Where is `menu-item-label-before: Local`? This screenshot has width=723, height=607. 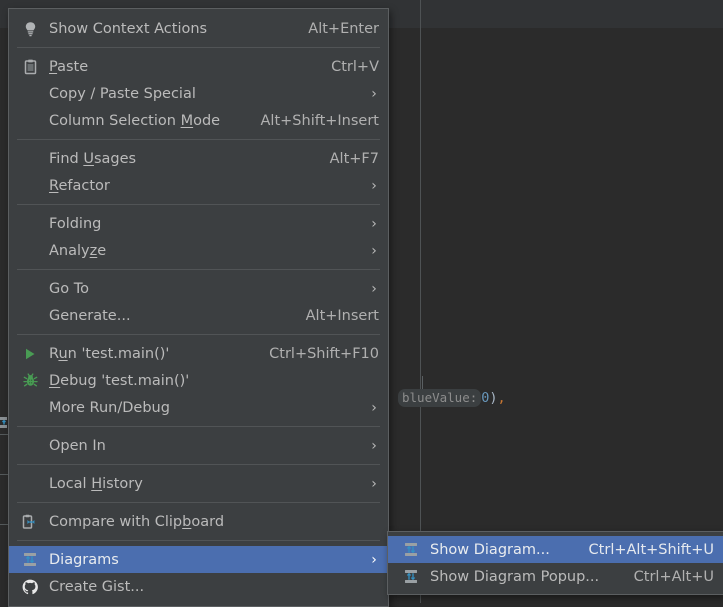
menu-item-label-before: Local is located at coordinates (70, 483).